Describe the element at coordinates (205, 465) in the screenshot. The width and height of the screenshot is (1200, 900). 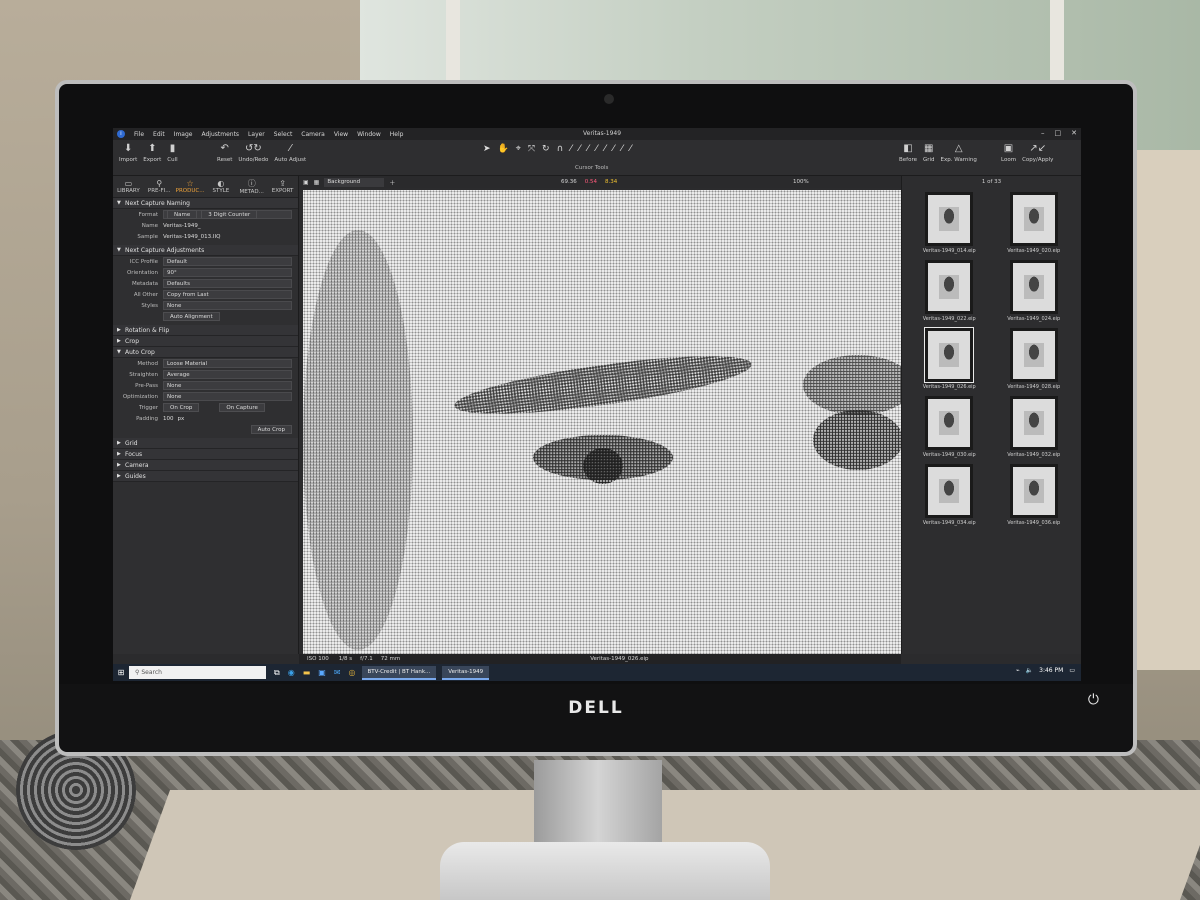
I see `section-camera: ▶ Camera` at that location.